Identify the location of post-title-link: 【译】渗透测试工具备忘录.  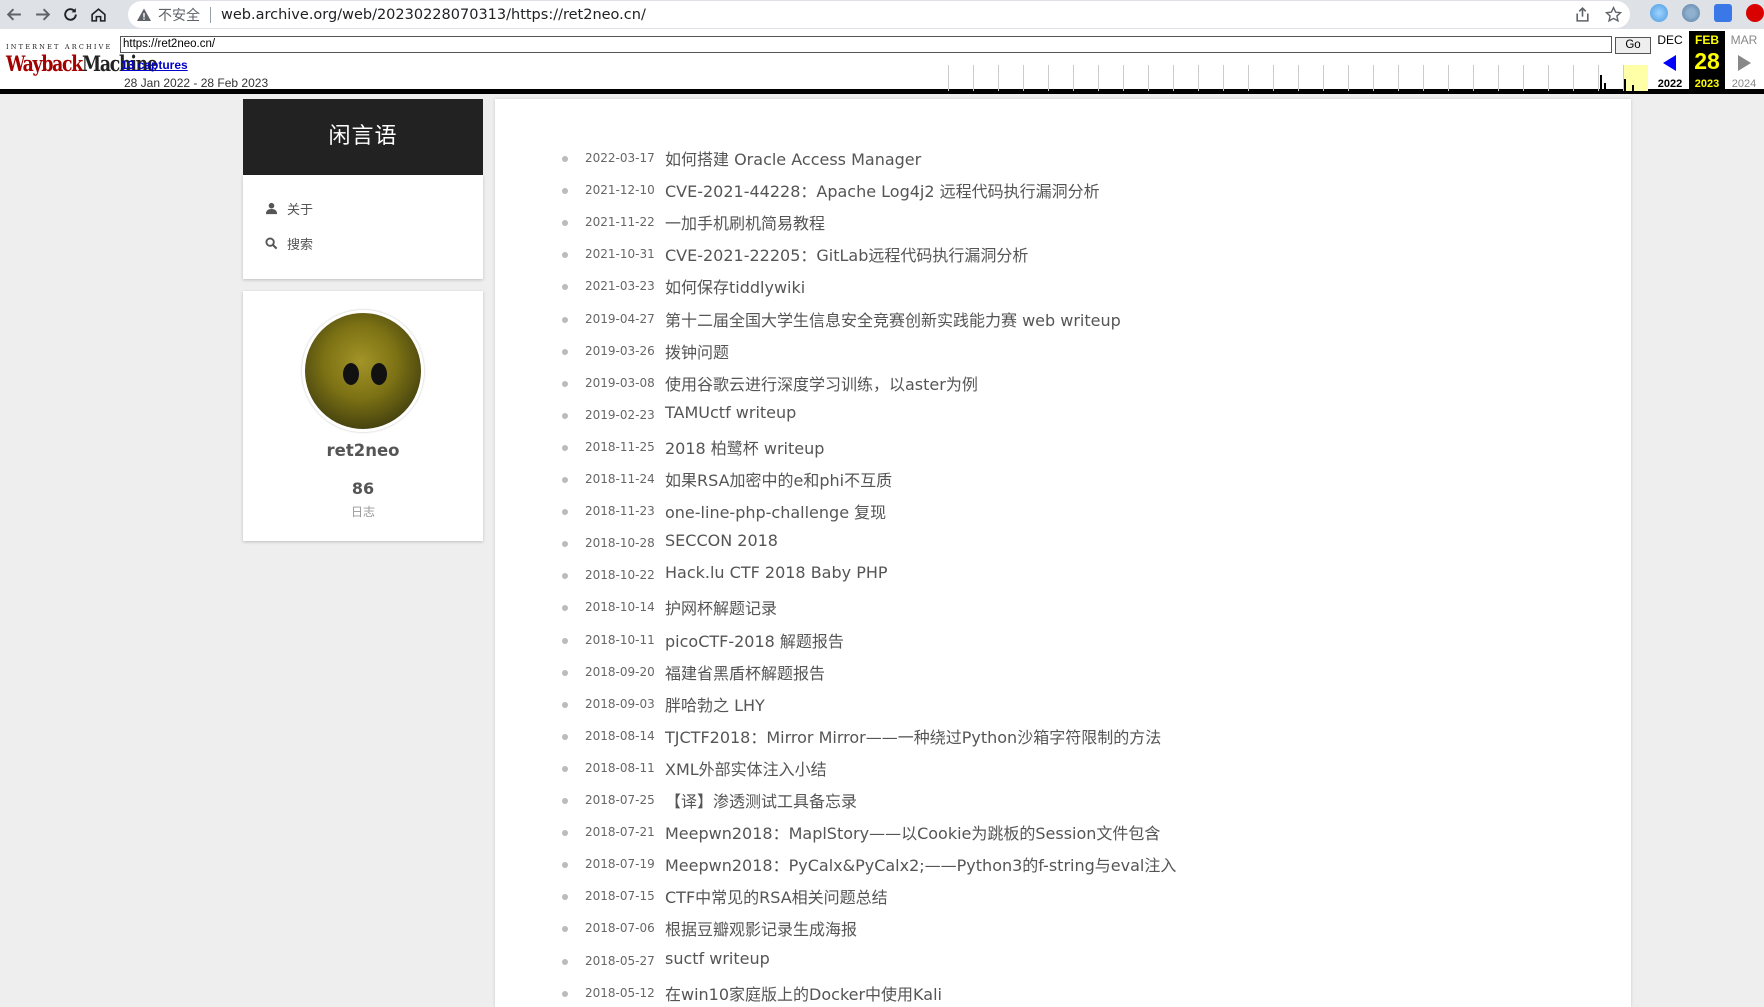
(761, 800).